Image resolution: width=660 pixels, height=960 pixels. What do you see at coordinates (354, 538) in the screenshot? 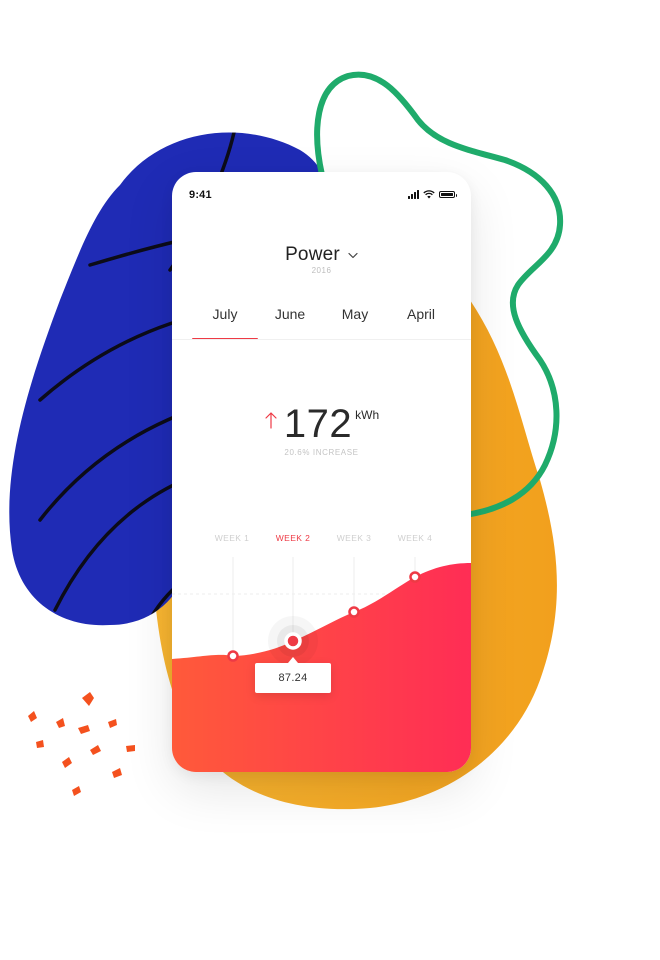
I see `week-3: WEEK 3` at bounding box center [354, 538].